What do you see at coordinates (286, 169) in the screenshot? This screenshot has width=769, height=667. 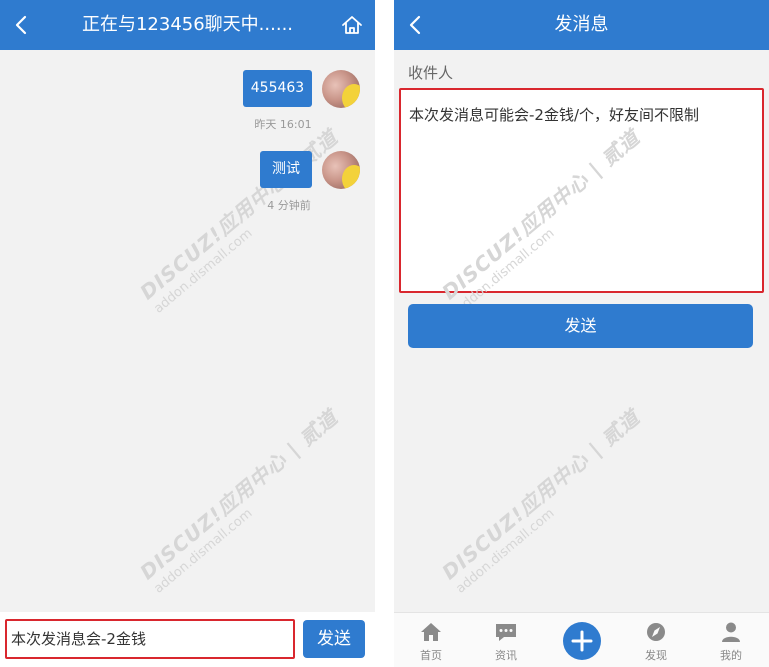 I see `message-bubble: 测试` at bounding box center [286, 169].